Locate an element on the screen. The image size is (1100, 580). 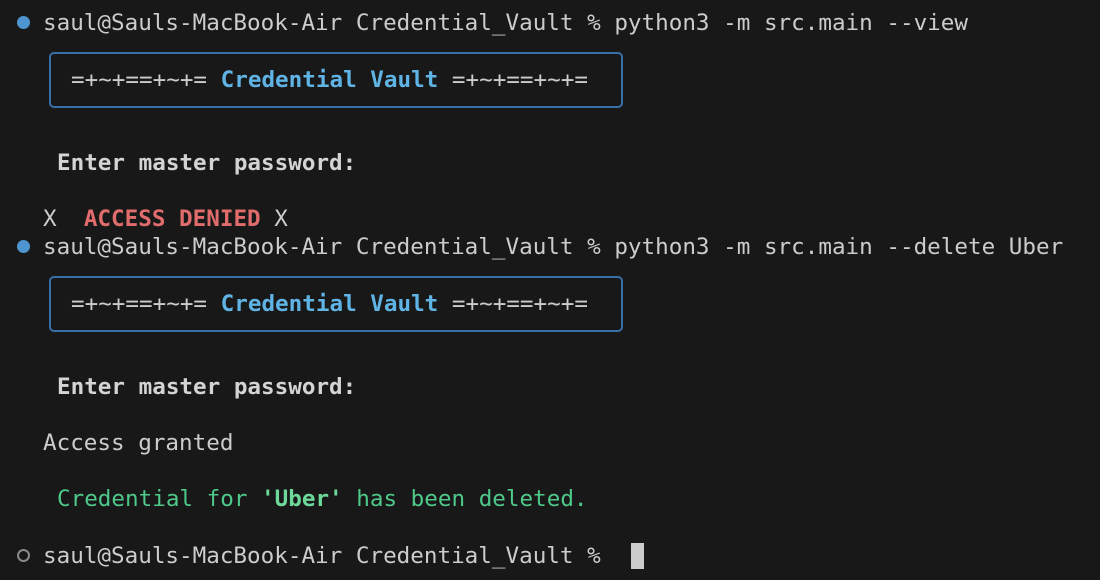
command-text: python3 -m src.main --view is located at coordinates (791, 23).